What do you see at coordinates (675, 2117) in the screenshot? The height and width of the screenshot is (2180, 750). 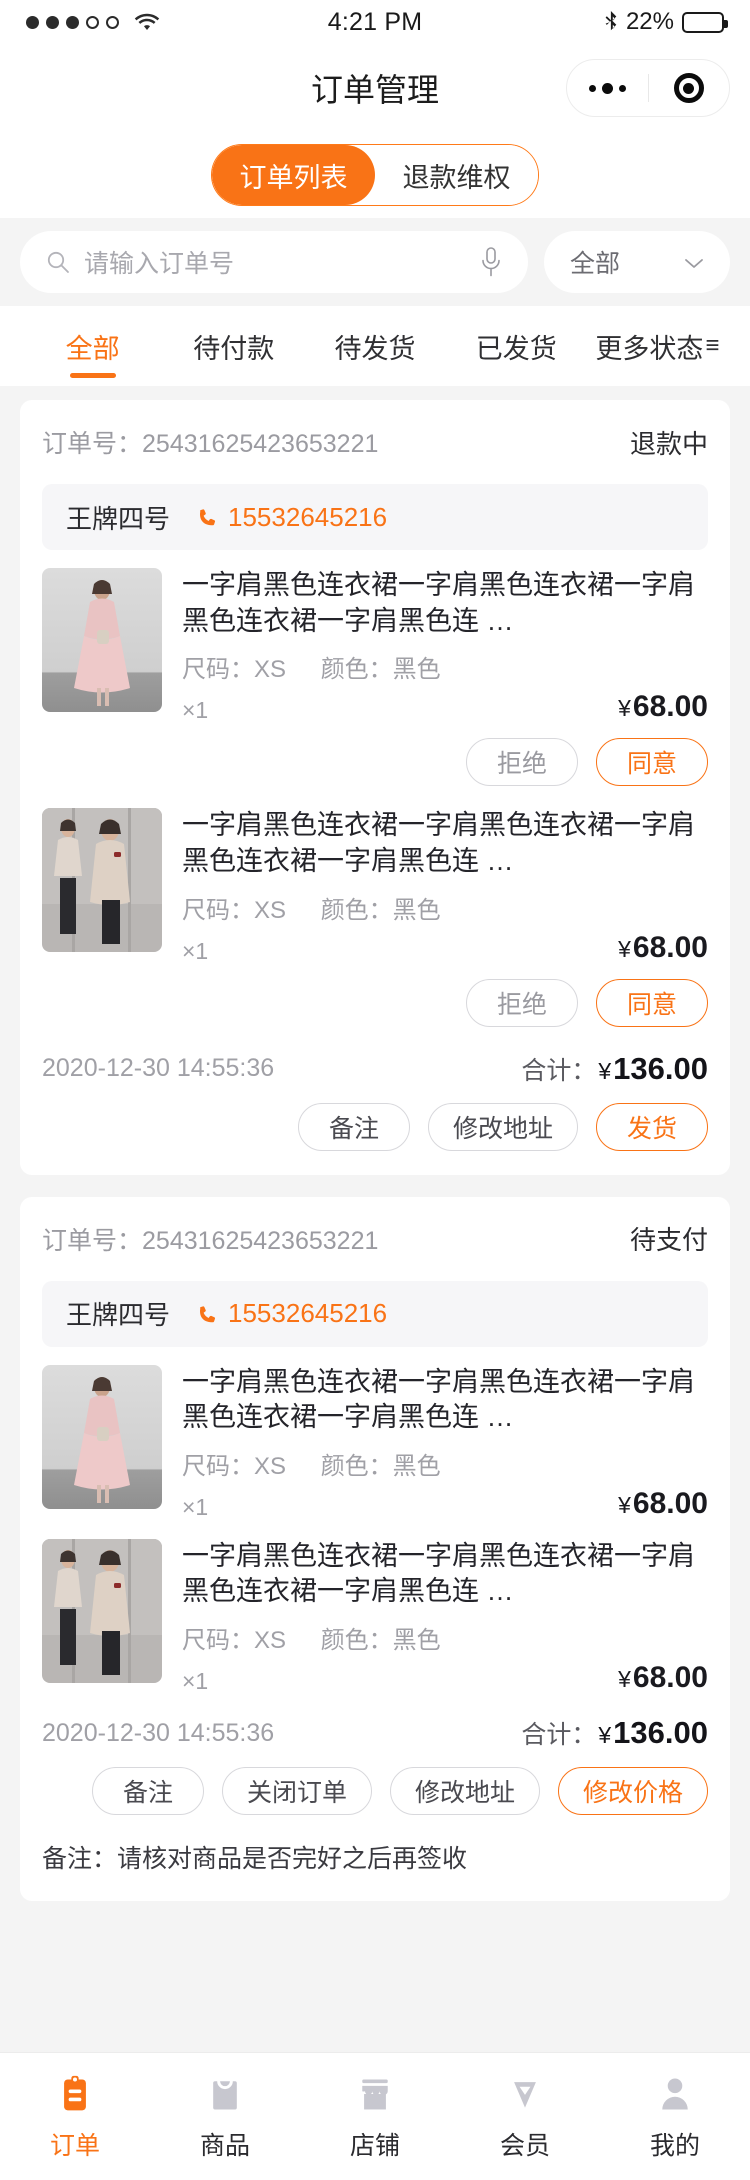 I see `tab-mine: 我的` at bounding box center [675, 2117].